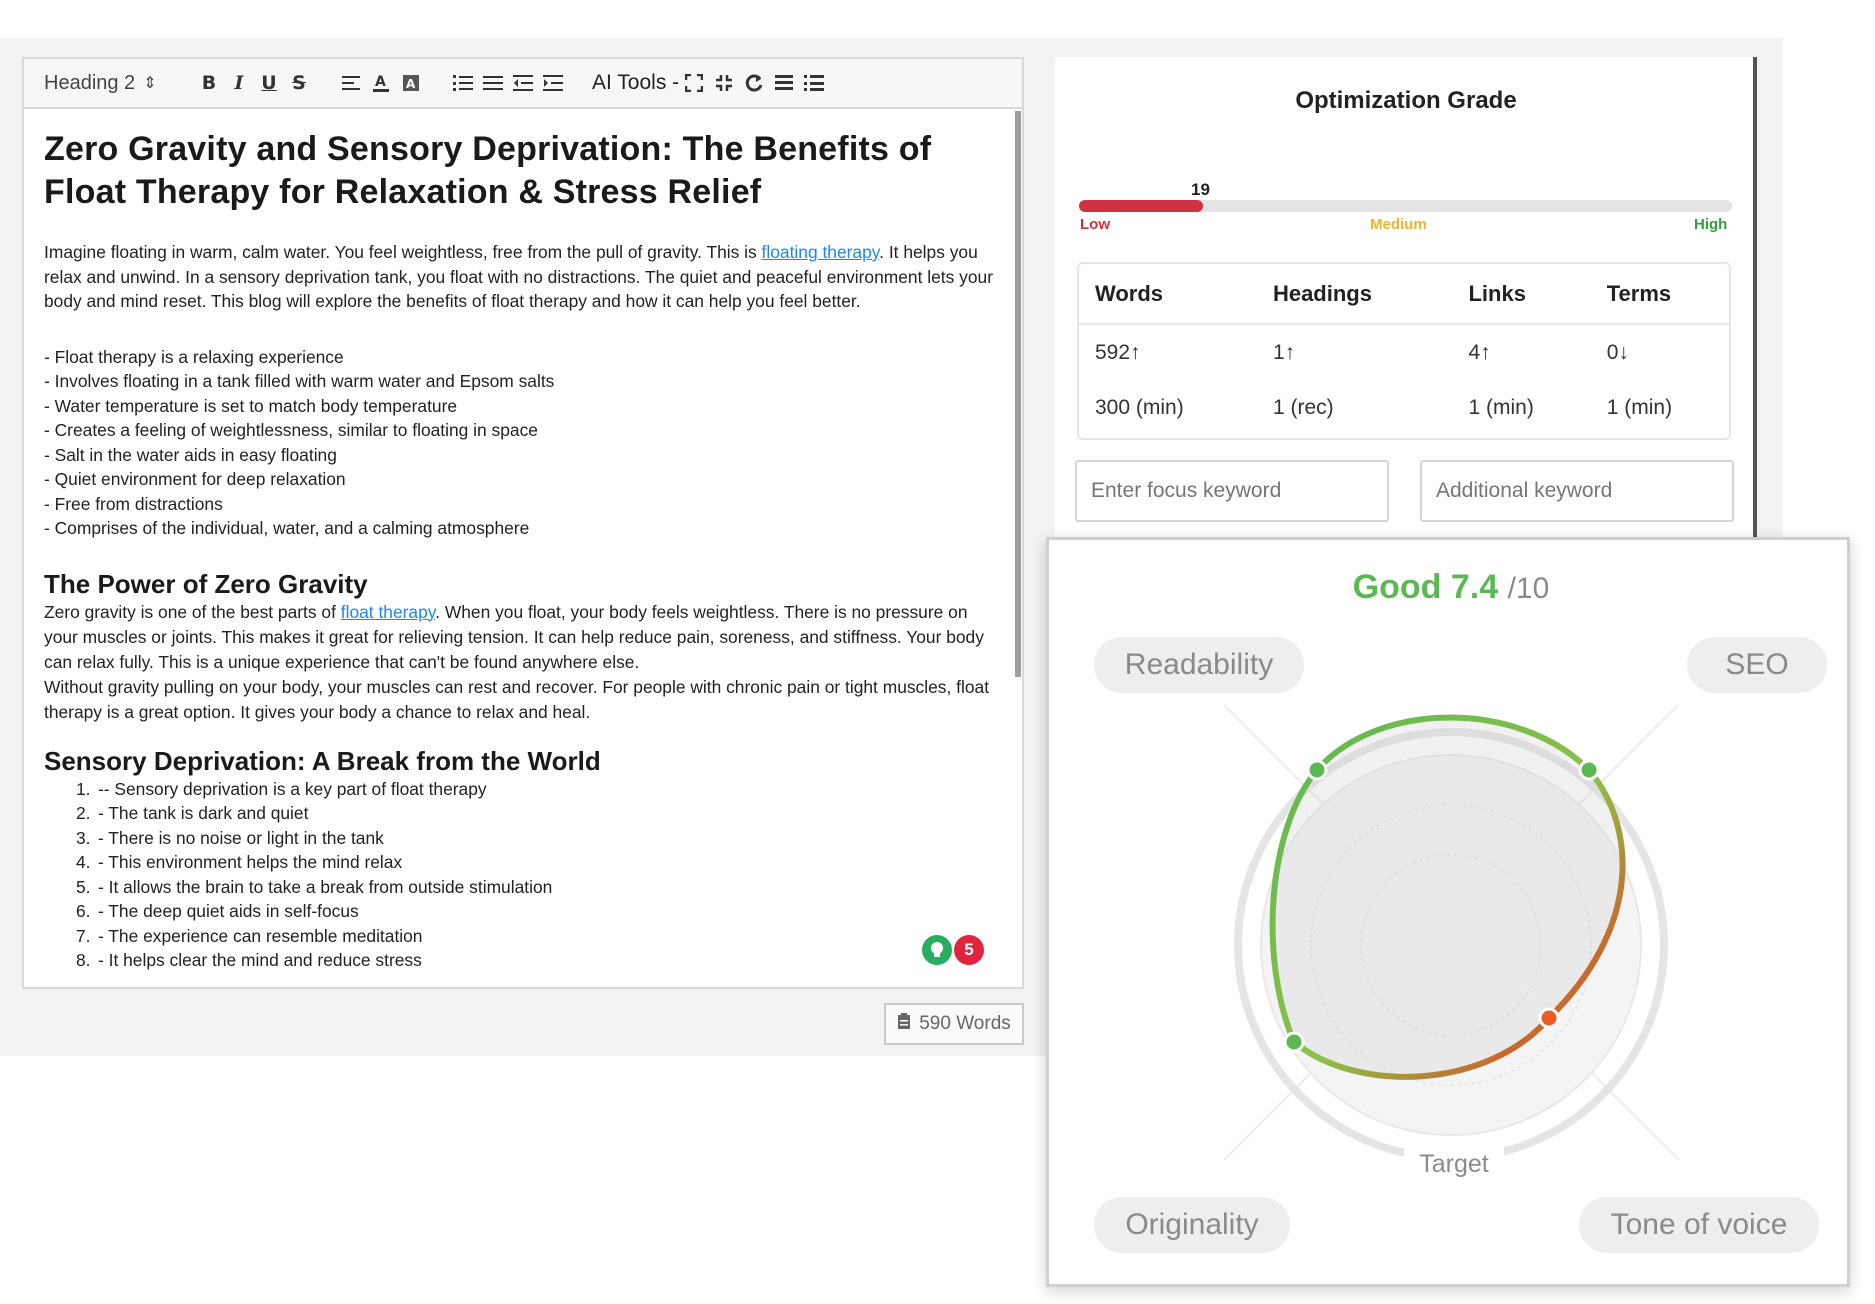  What do you see at coordinates (206, 583) in the screenshot?
I see `section-heading: The Power of Zero Gravity` at bounding box center [206, 583].